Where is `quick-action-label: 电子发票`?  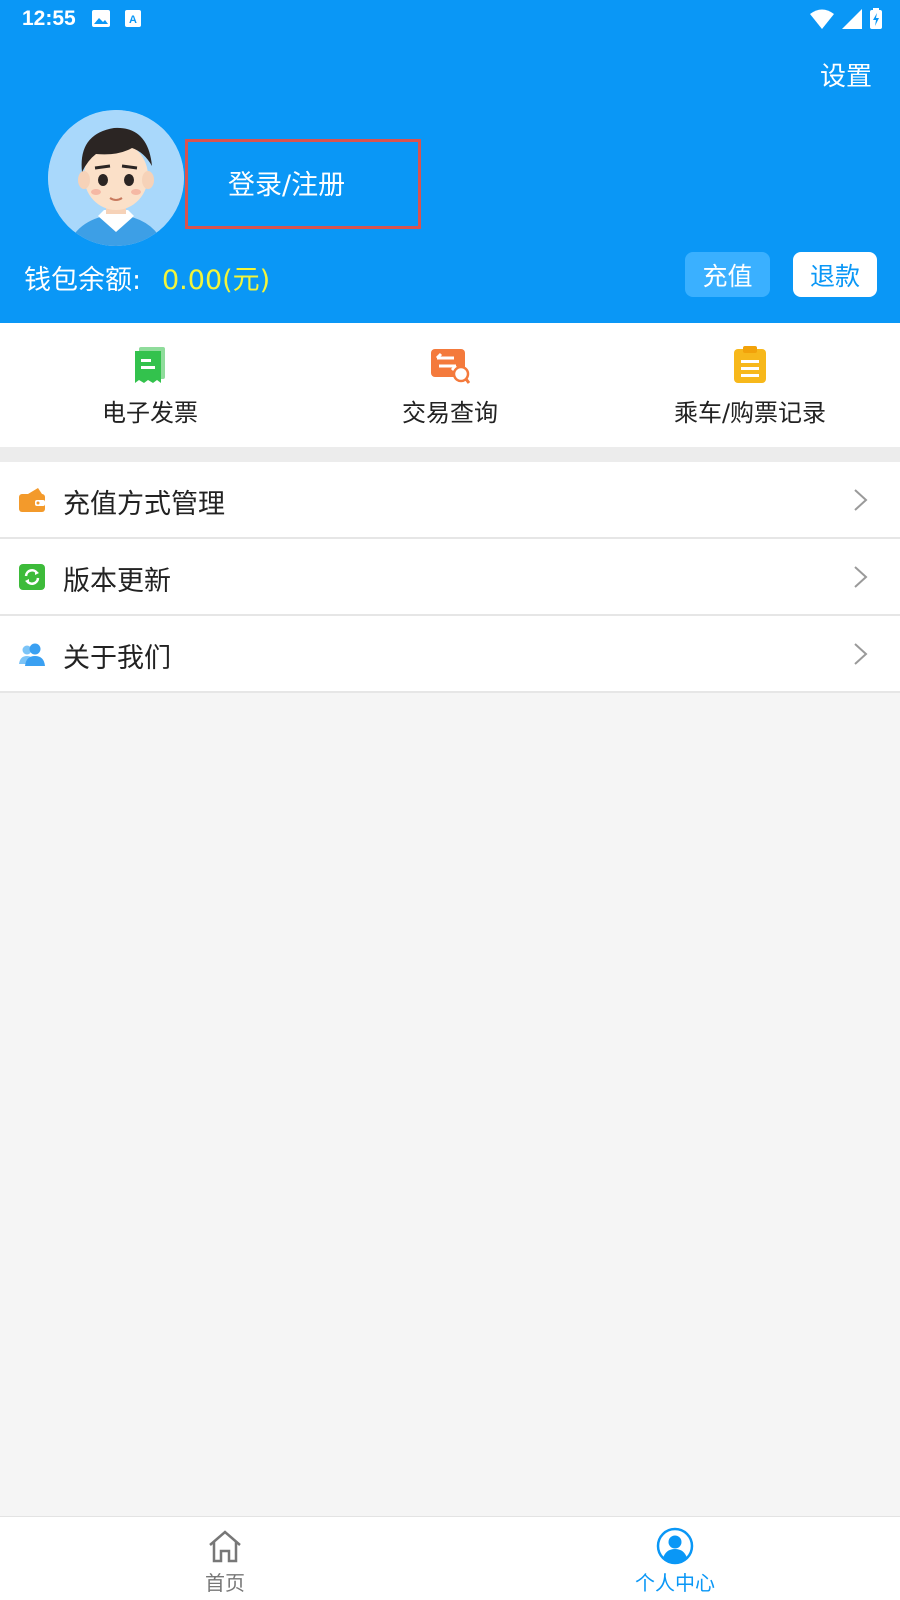 quick-action-label: 电子发票 is located at coordinates (150, 413).